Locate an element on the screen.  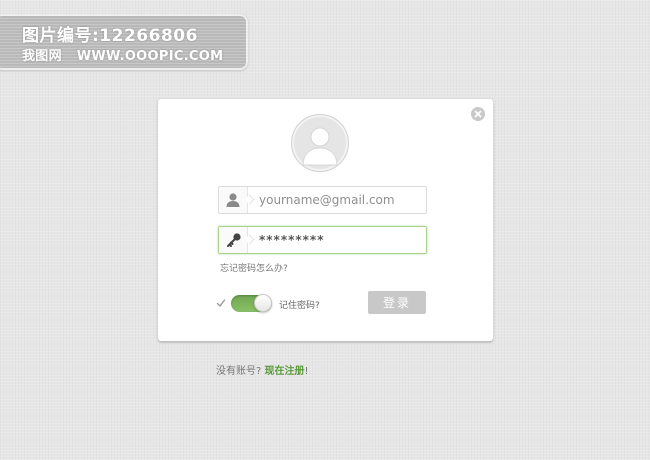
no-account-text: 没有账号? is located at coordinates (239, 371).